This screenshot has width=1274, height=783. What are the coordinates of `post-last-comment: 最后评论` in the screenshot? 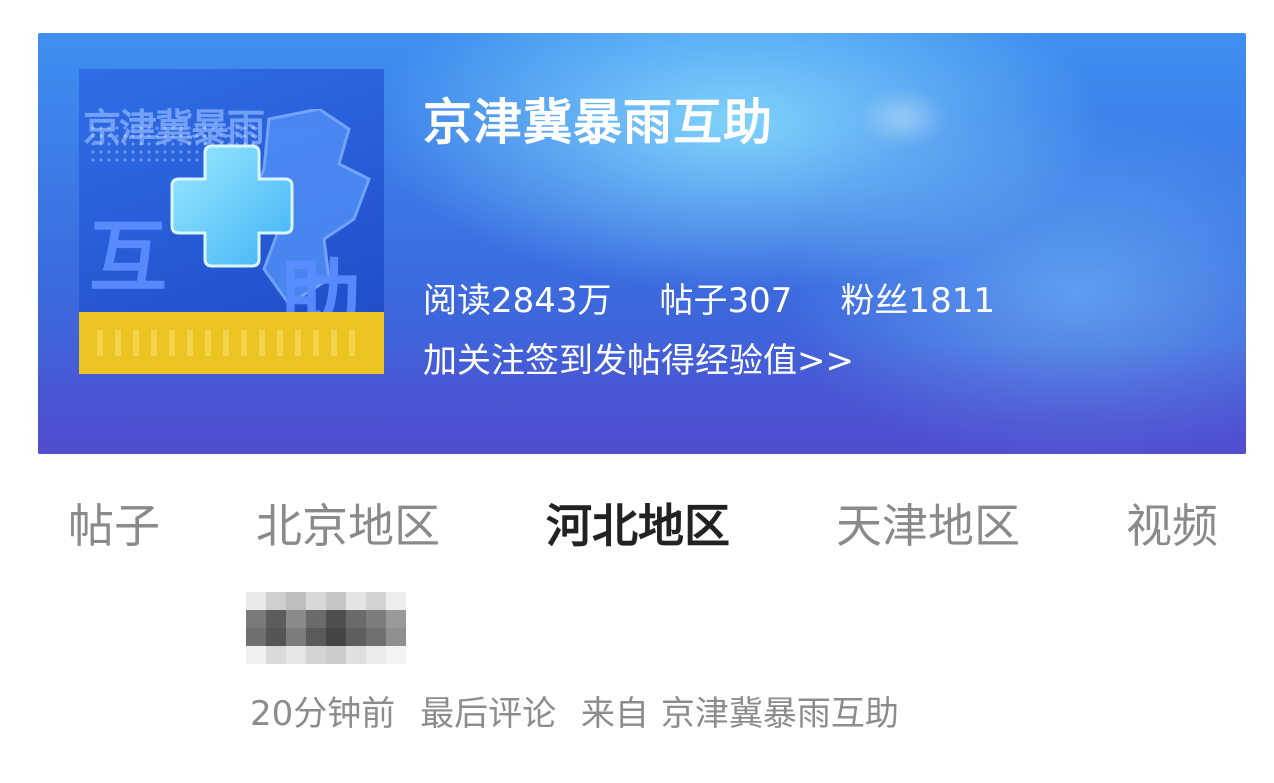 It's located at (488, 714).